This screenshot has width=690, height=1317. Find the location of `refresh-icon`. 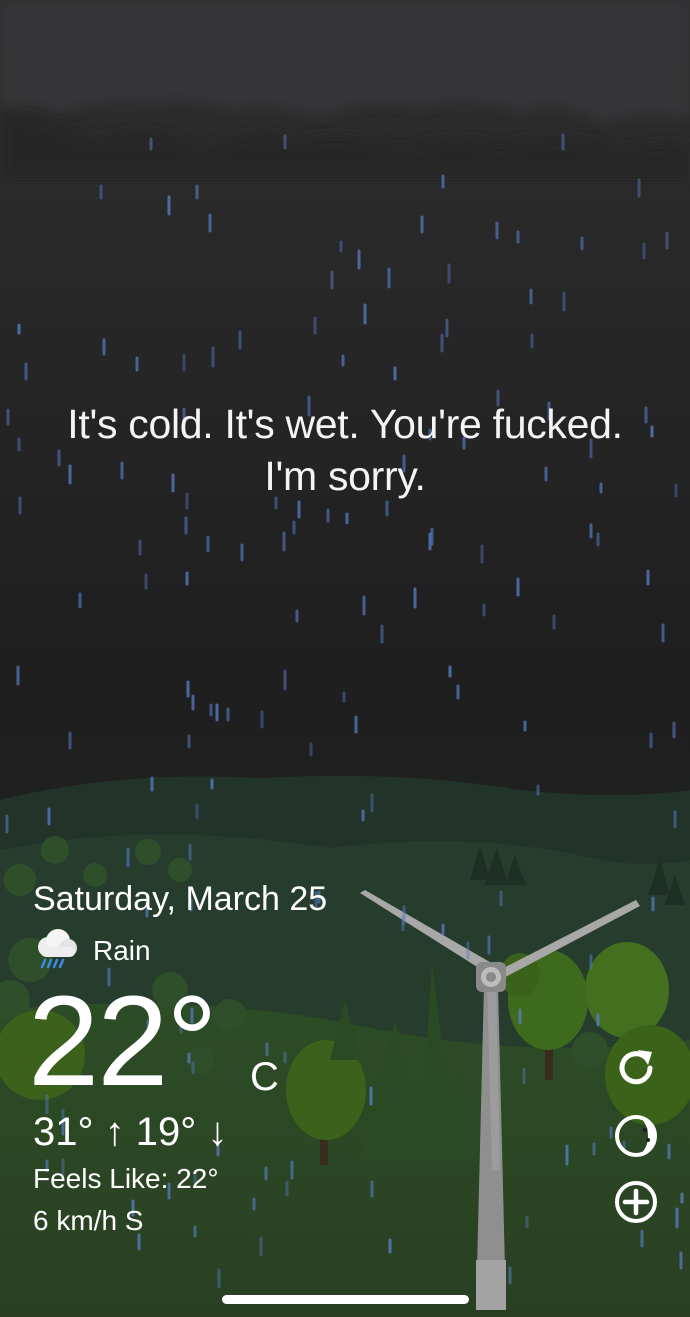

refresh-icon is located at coordinates (636, 1067).